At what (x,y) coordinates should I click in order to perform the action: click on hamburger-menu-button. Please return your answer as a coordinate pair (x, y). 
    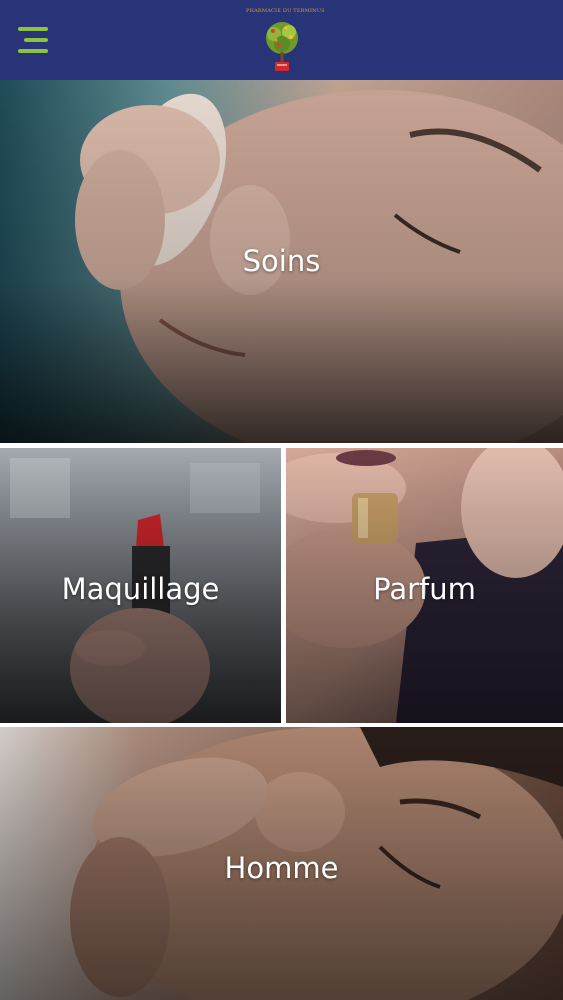
    Looking at the image, I should click on (34, 40).